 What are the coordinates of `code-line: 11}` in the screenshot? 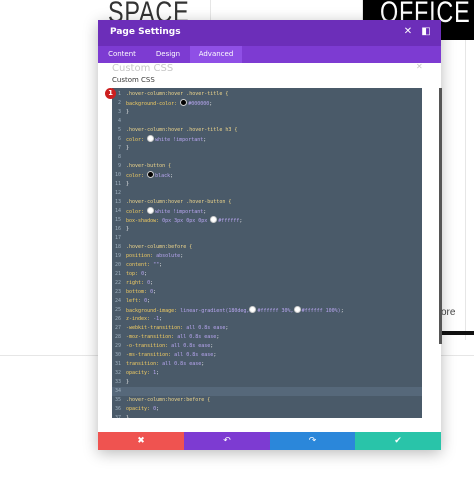 It's located at (267, 184).